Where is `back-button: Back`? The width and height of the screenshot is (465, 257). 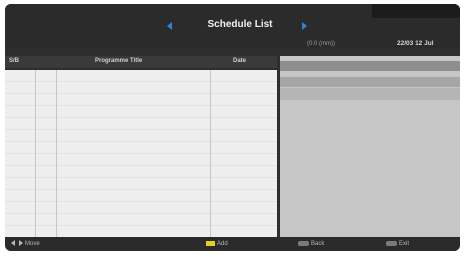 back-button: Back is located at coordinates (311, 244).